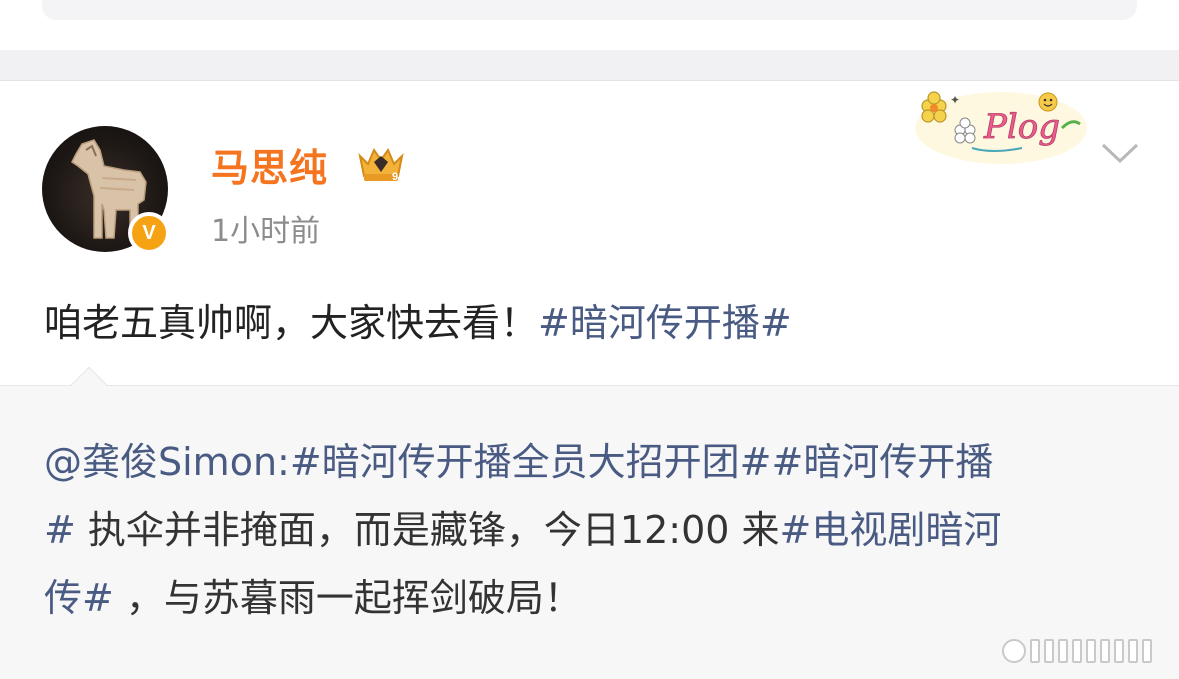 The height and width of the screenshot is (679, 1179). Describe the element at coordinates (883, 462) in the screenshot. I see `repost-hashtag-2: #暗河传开播` at that location.